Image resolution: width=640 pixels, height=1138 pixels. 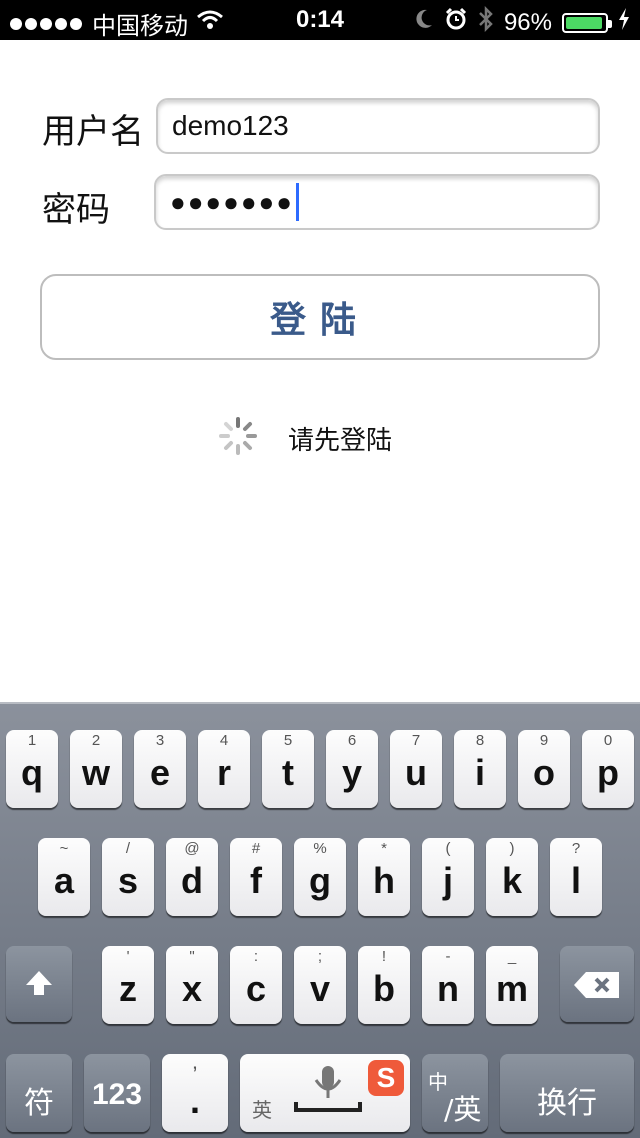 What do you see at coordinates (32, 740) in the screenshot?
I see `key-secondary-label: 1` at bounding box center [32, 740].